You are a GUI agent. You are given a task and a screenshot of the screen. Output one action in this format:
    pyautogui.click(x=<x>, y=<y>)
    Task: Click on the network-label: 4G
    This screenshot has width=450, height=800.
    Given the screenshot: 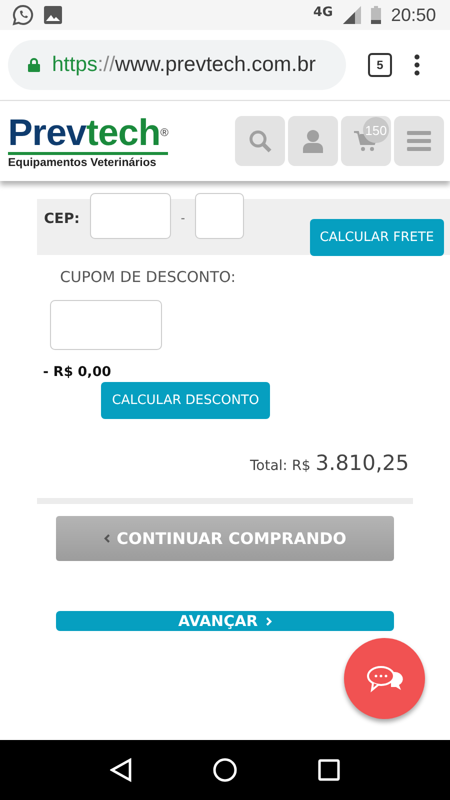 What is the action you would take?
    pyautogui.click(x=323, y=12)
    